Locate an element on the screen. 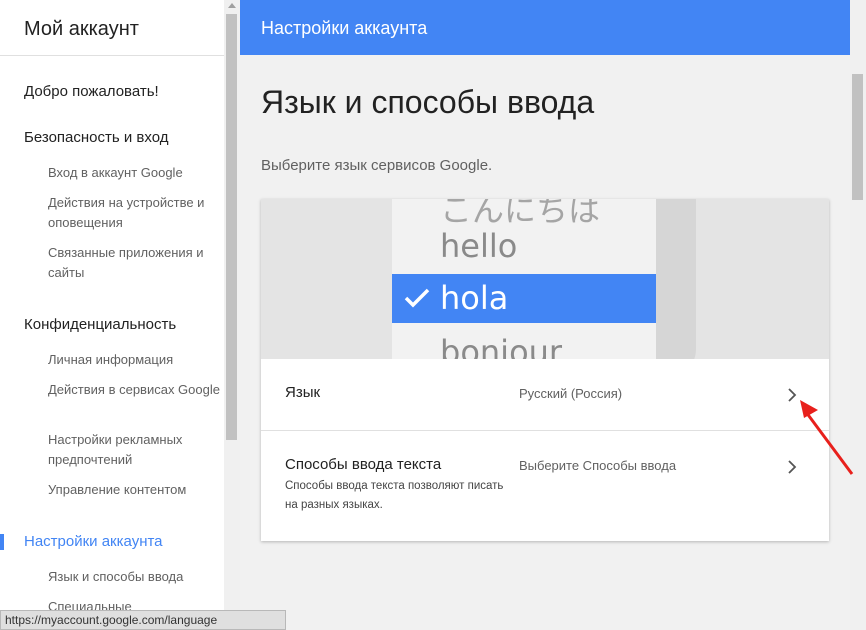 Image resolution: width=866 pixels, height=630 pixels. header-bar: Настройки аккаунта is located at coordinates (545, 27).